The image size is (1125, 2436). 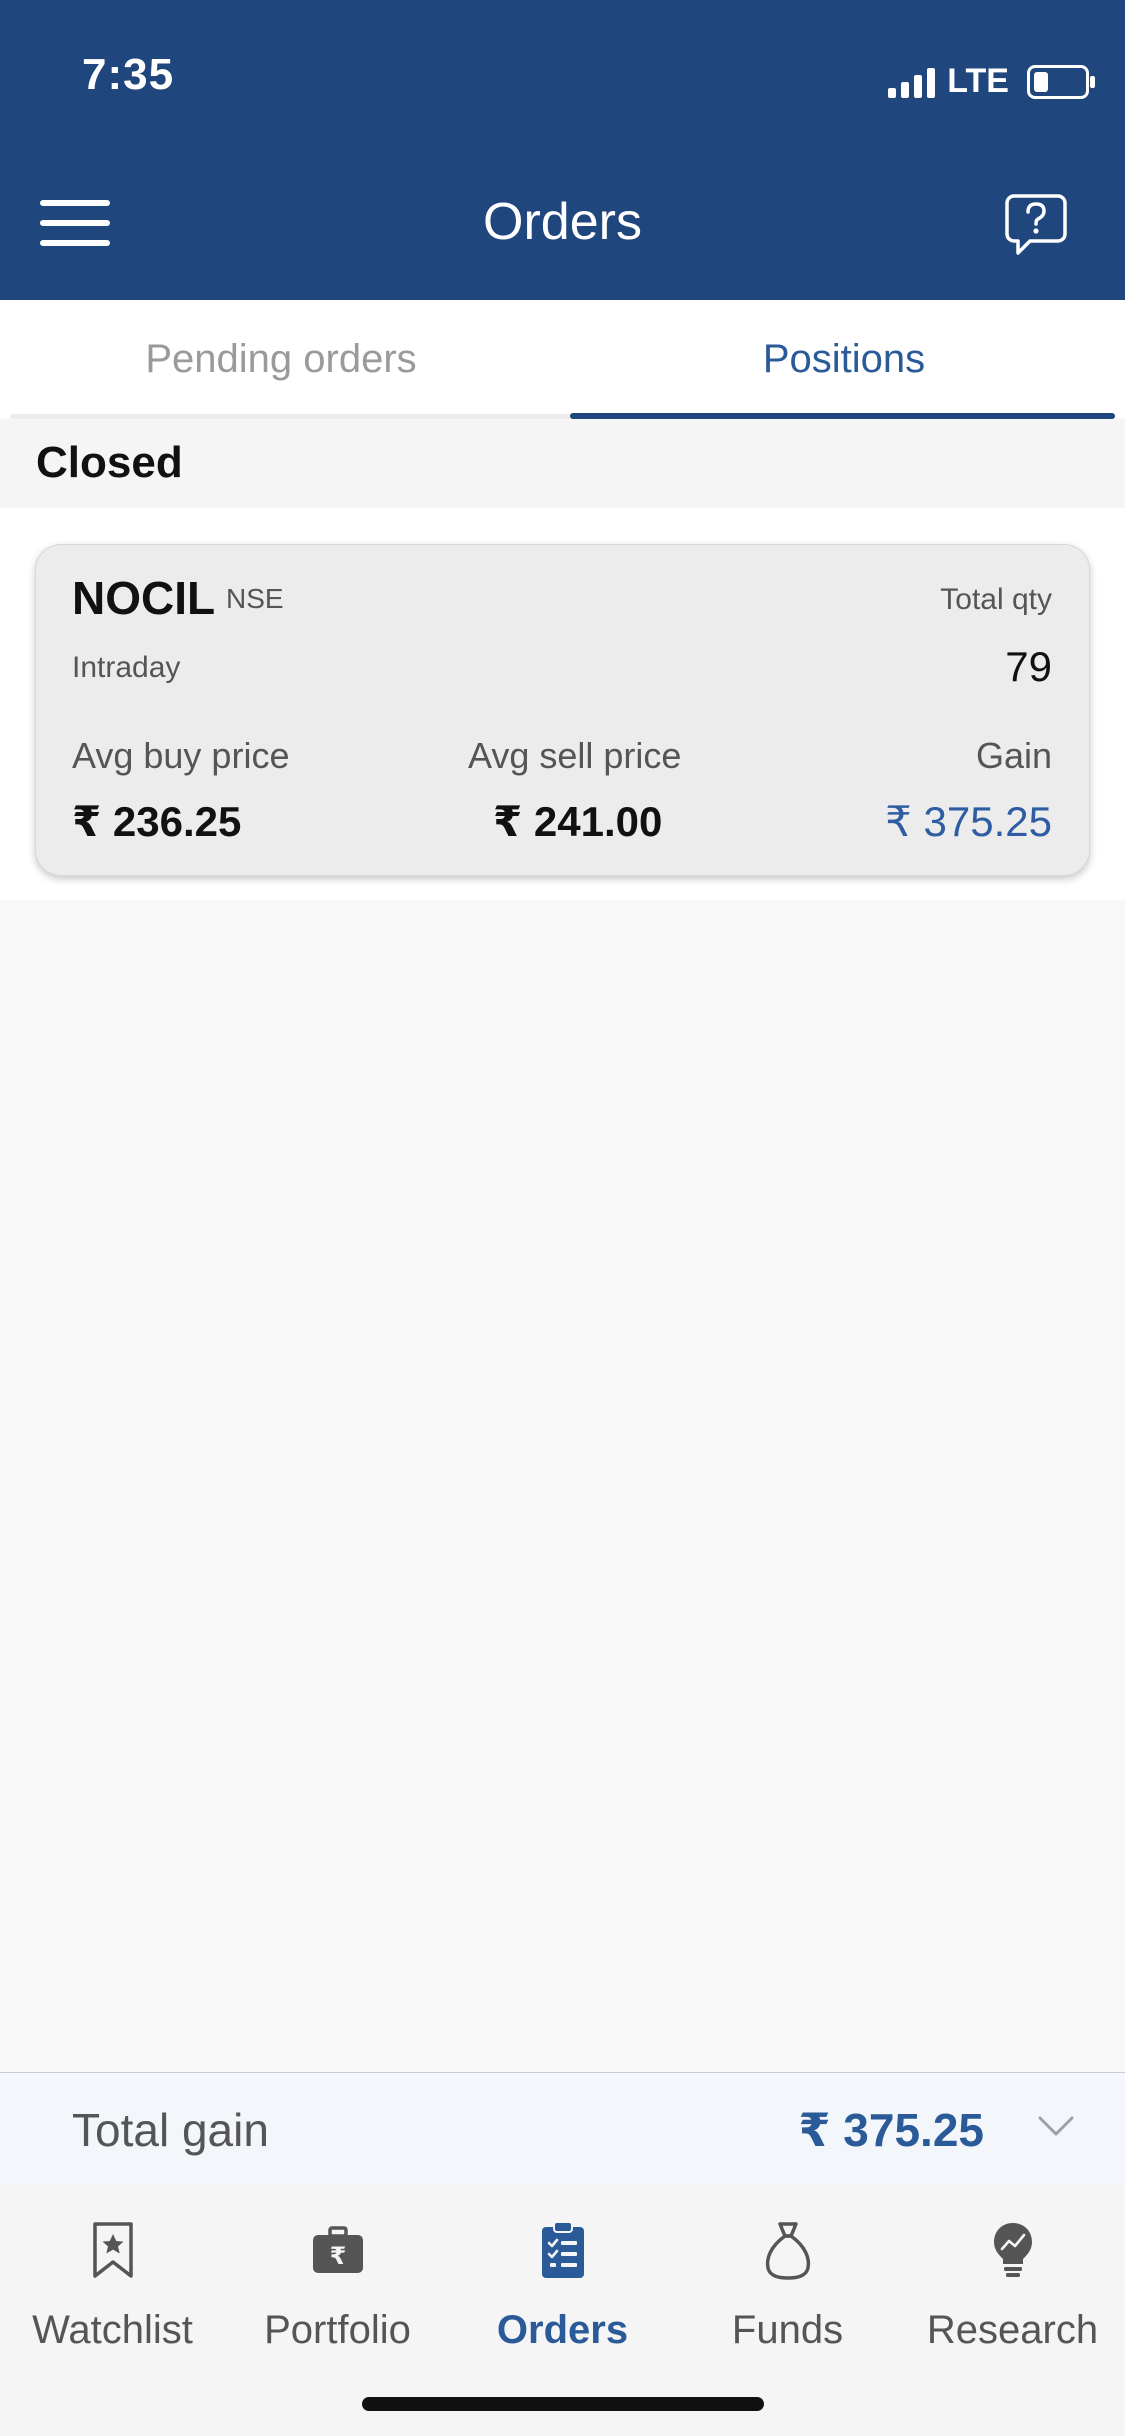 I want to click on avg-buy-value: ₹ 236.25, so click(x=157, y=821).